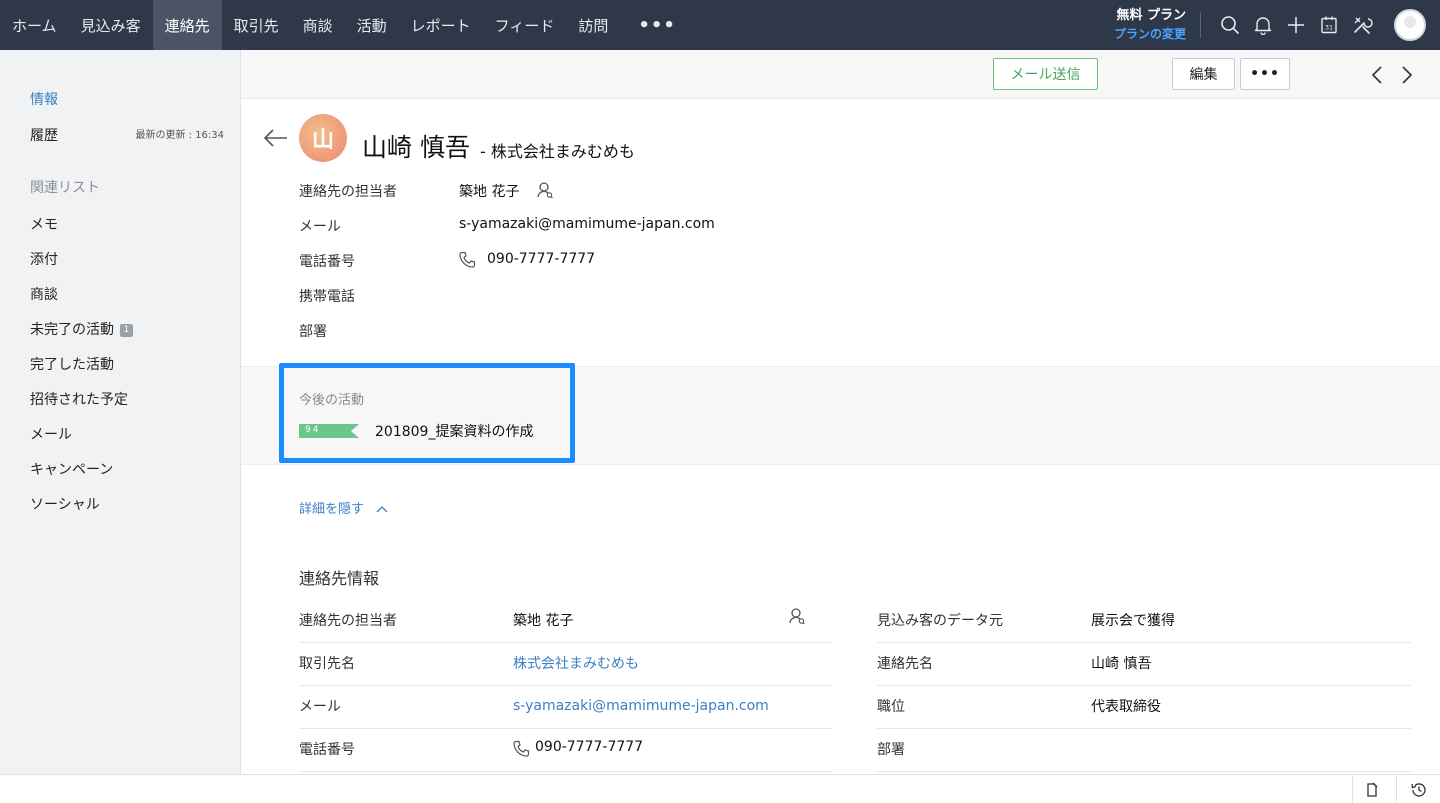 Image resolution: width=1440 pixels, height=803 pixels. I want to click on field-label: 連絡先名, so click(905, 664).